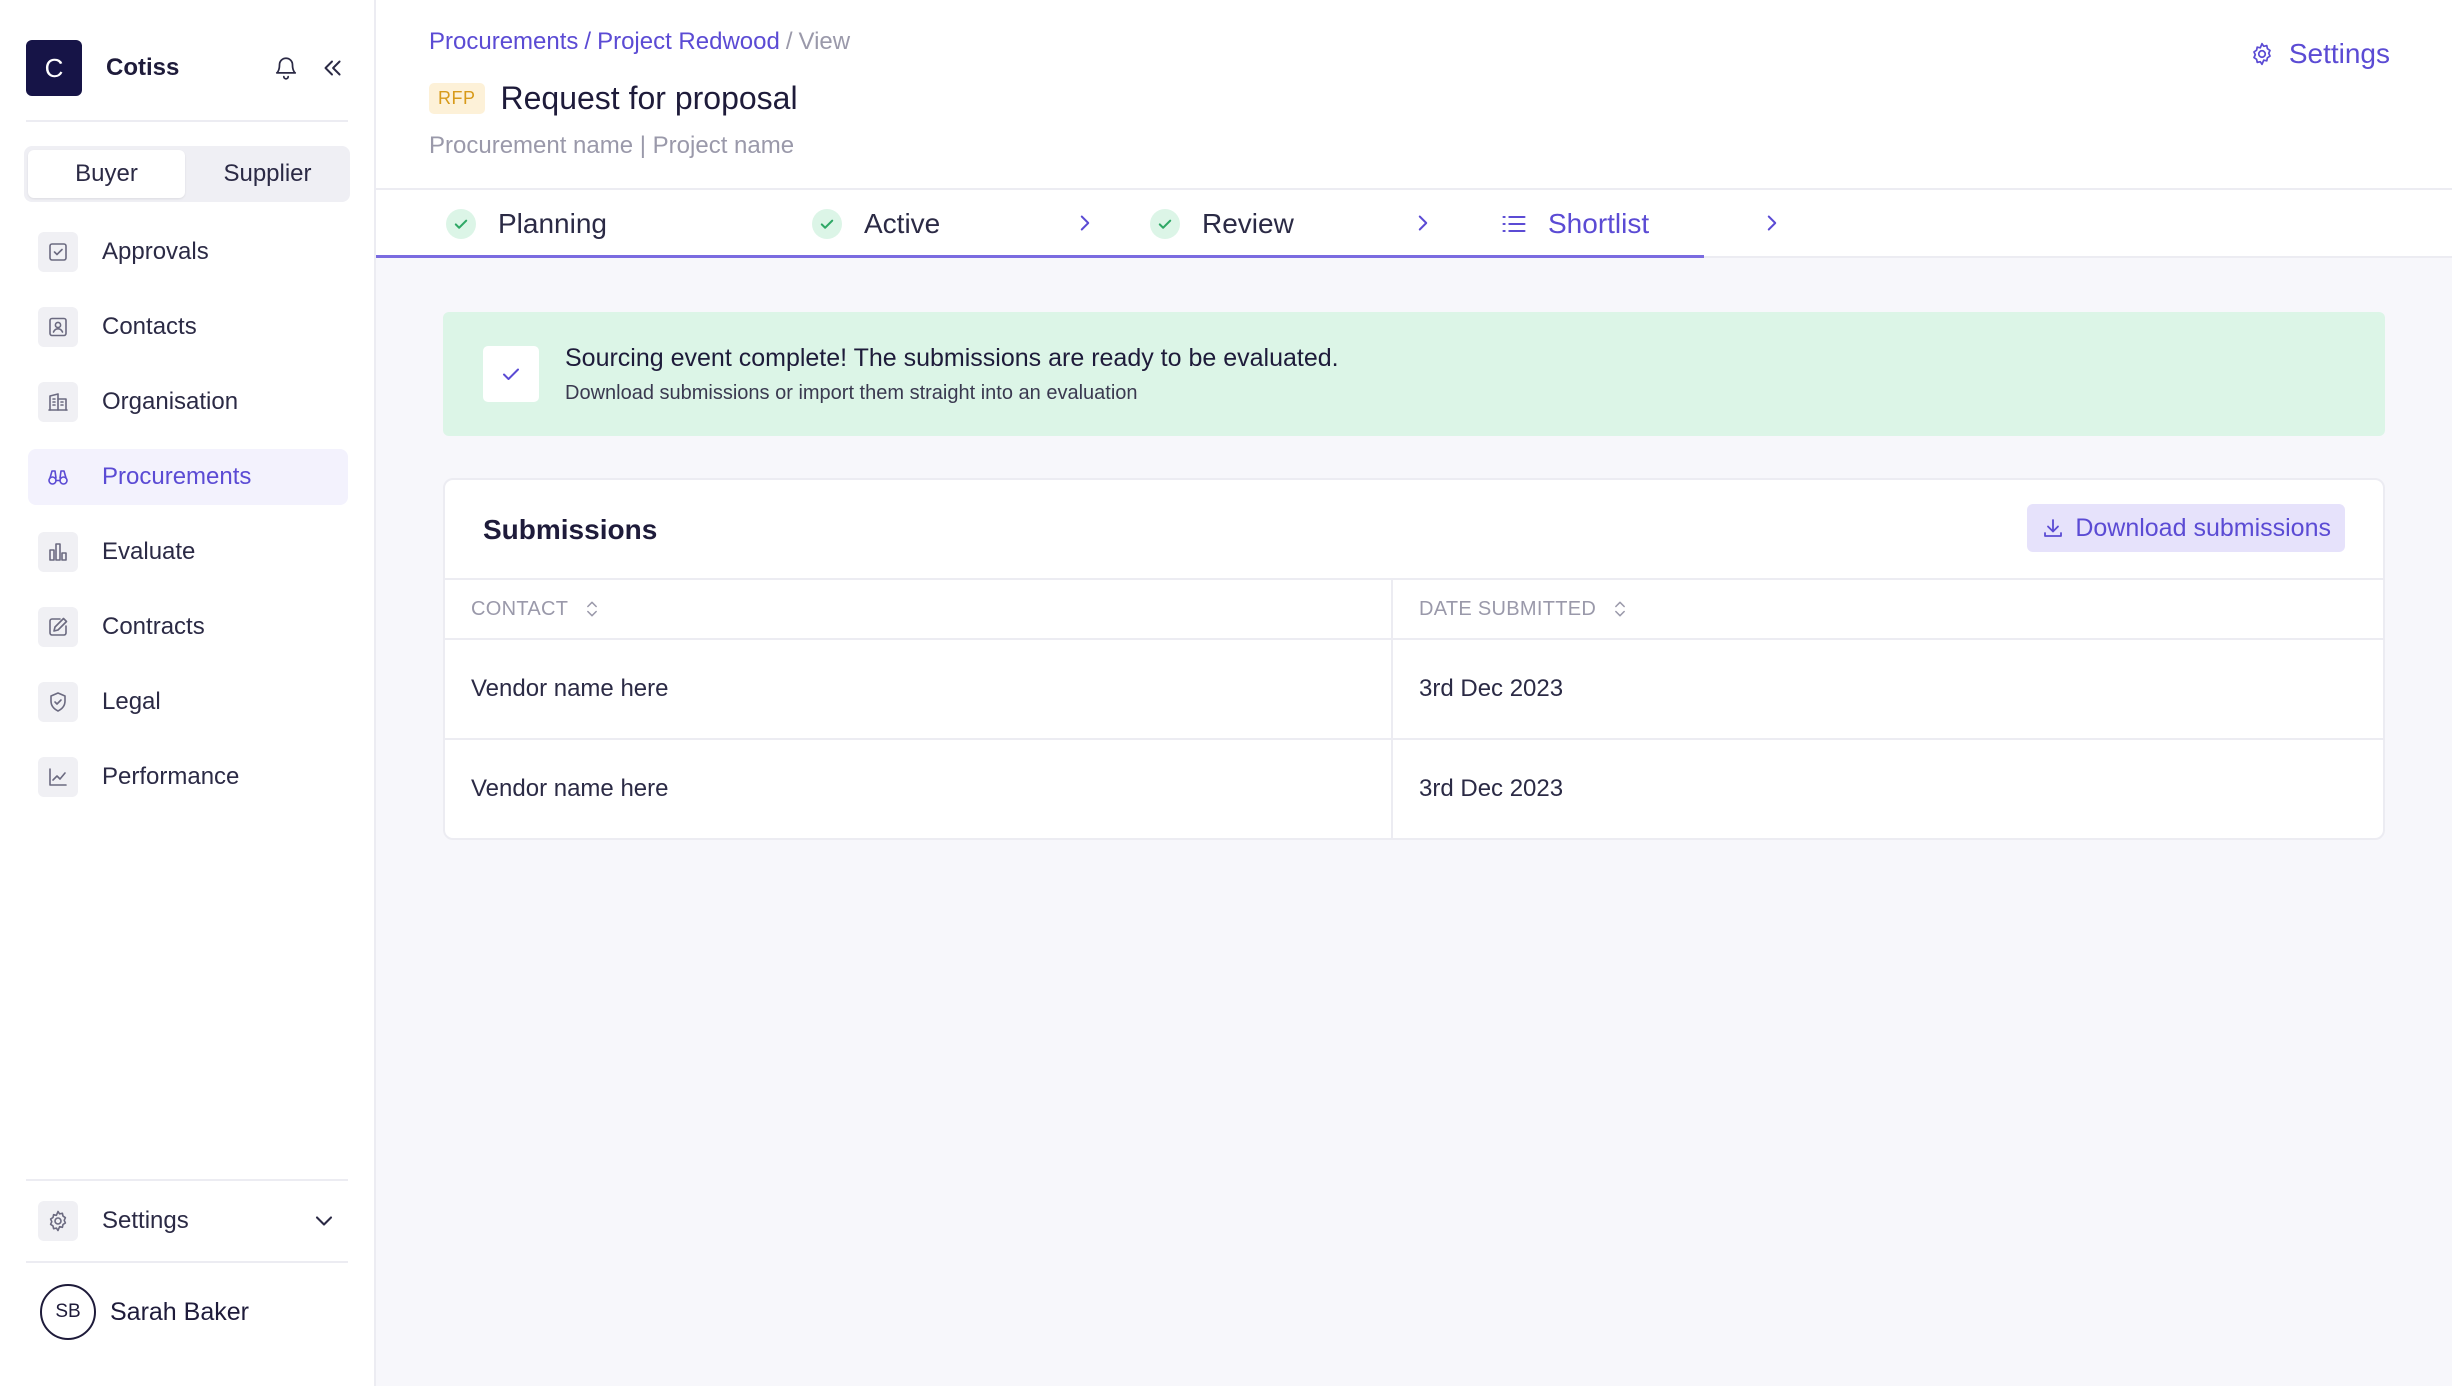  What do you see at coordinates (58, 777) in the screenshot?
I see `line-chart-icon` at bounding box center [58, 777].